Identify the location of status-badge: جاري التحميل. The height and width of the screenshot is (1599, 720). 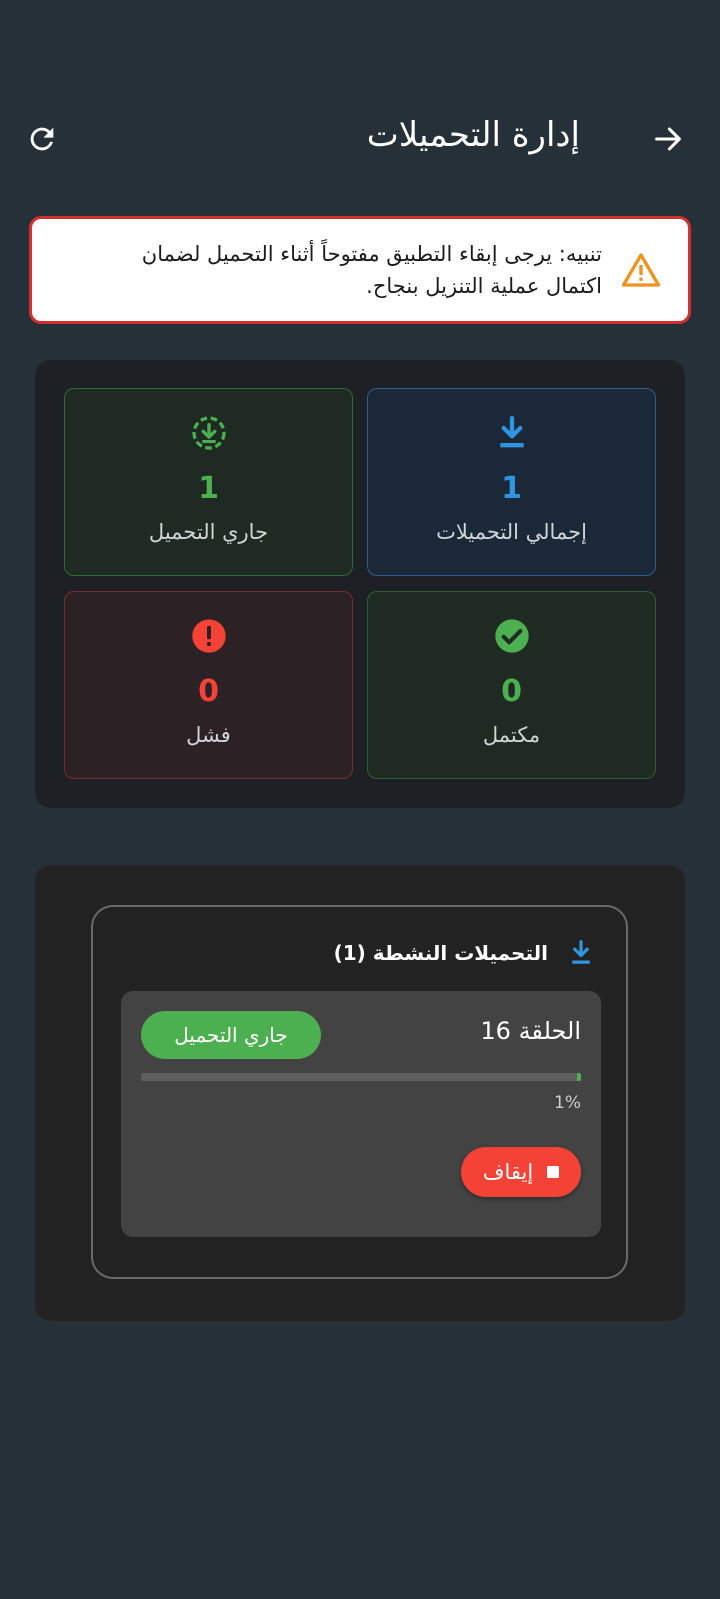
(231, 1035).